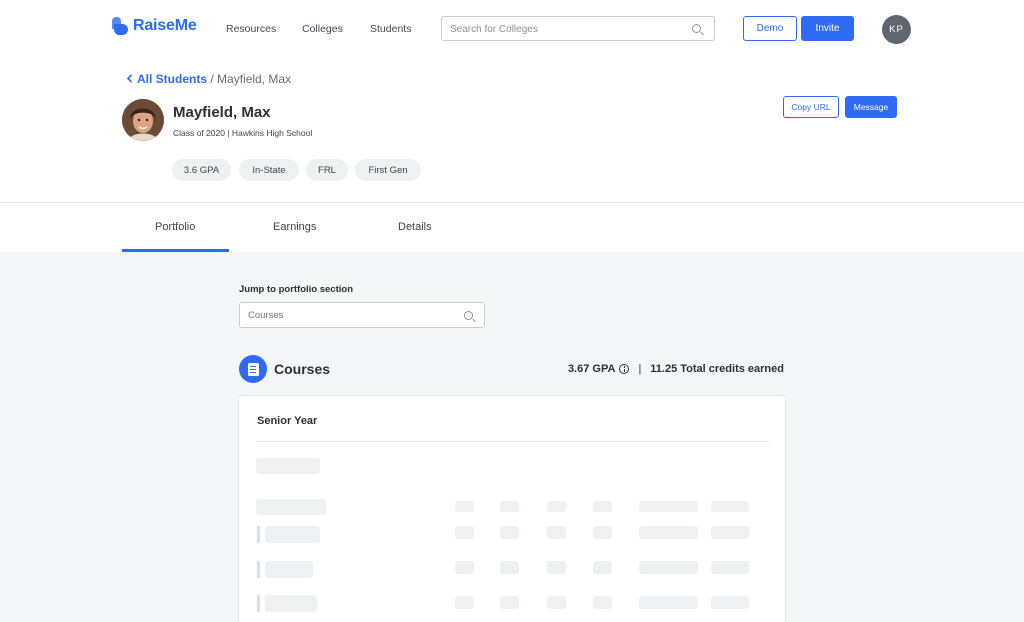  What do you see at coordinates (294, 227) in the screenshot?
I see `tab-earnings: Earnings` at bounding box center [294, 227].